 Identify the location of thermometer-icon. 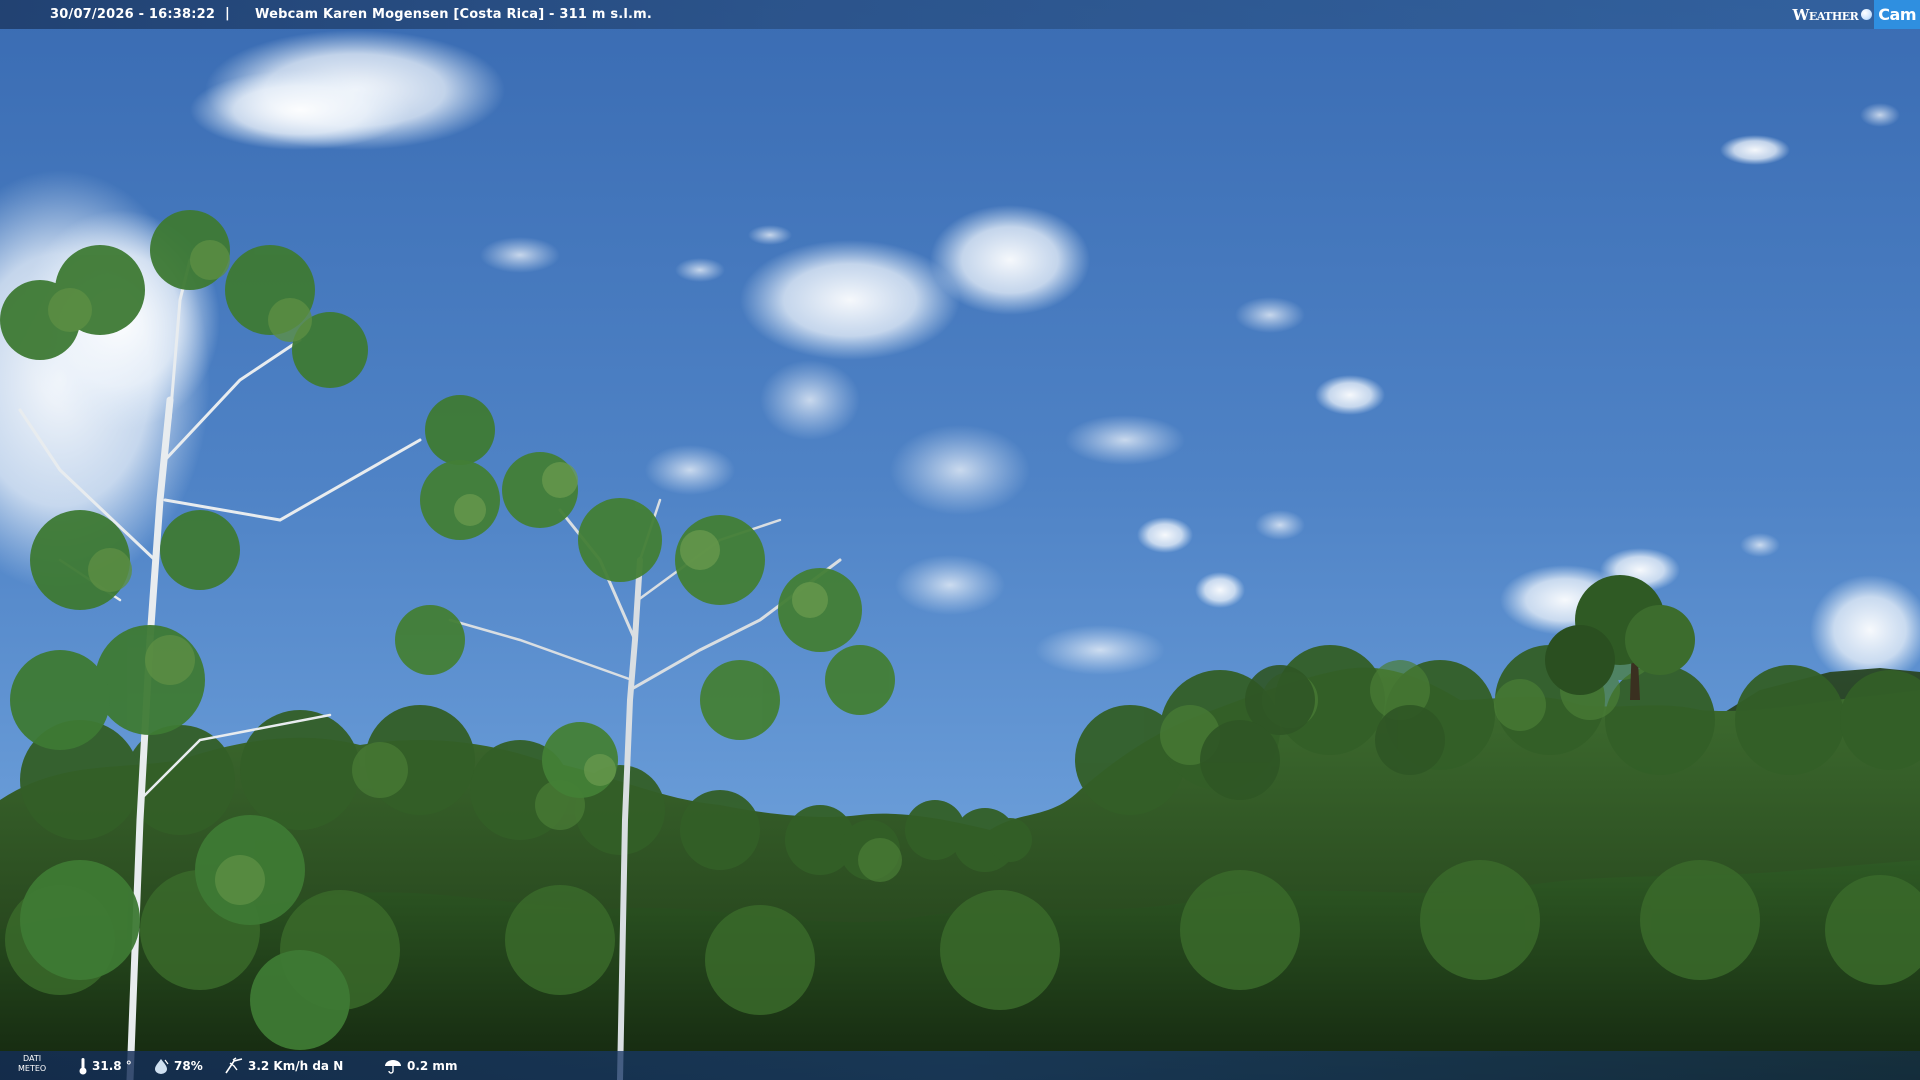
(83, 1065).